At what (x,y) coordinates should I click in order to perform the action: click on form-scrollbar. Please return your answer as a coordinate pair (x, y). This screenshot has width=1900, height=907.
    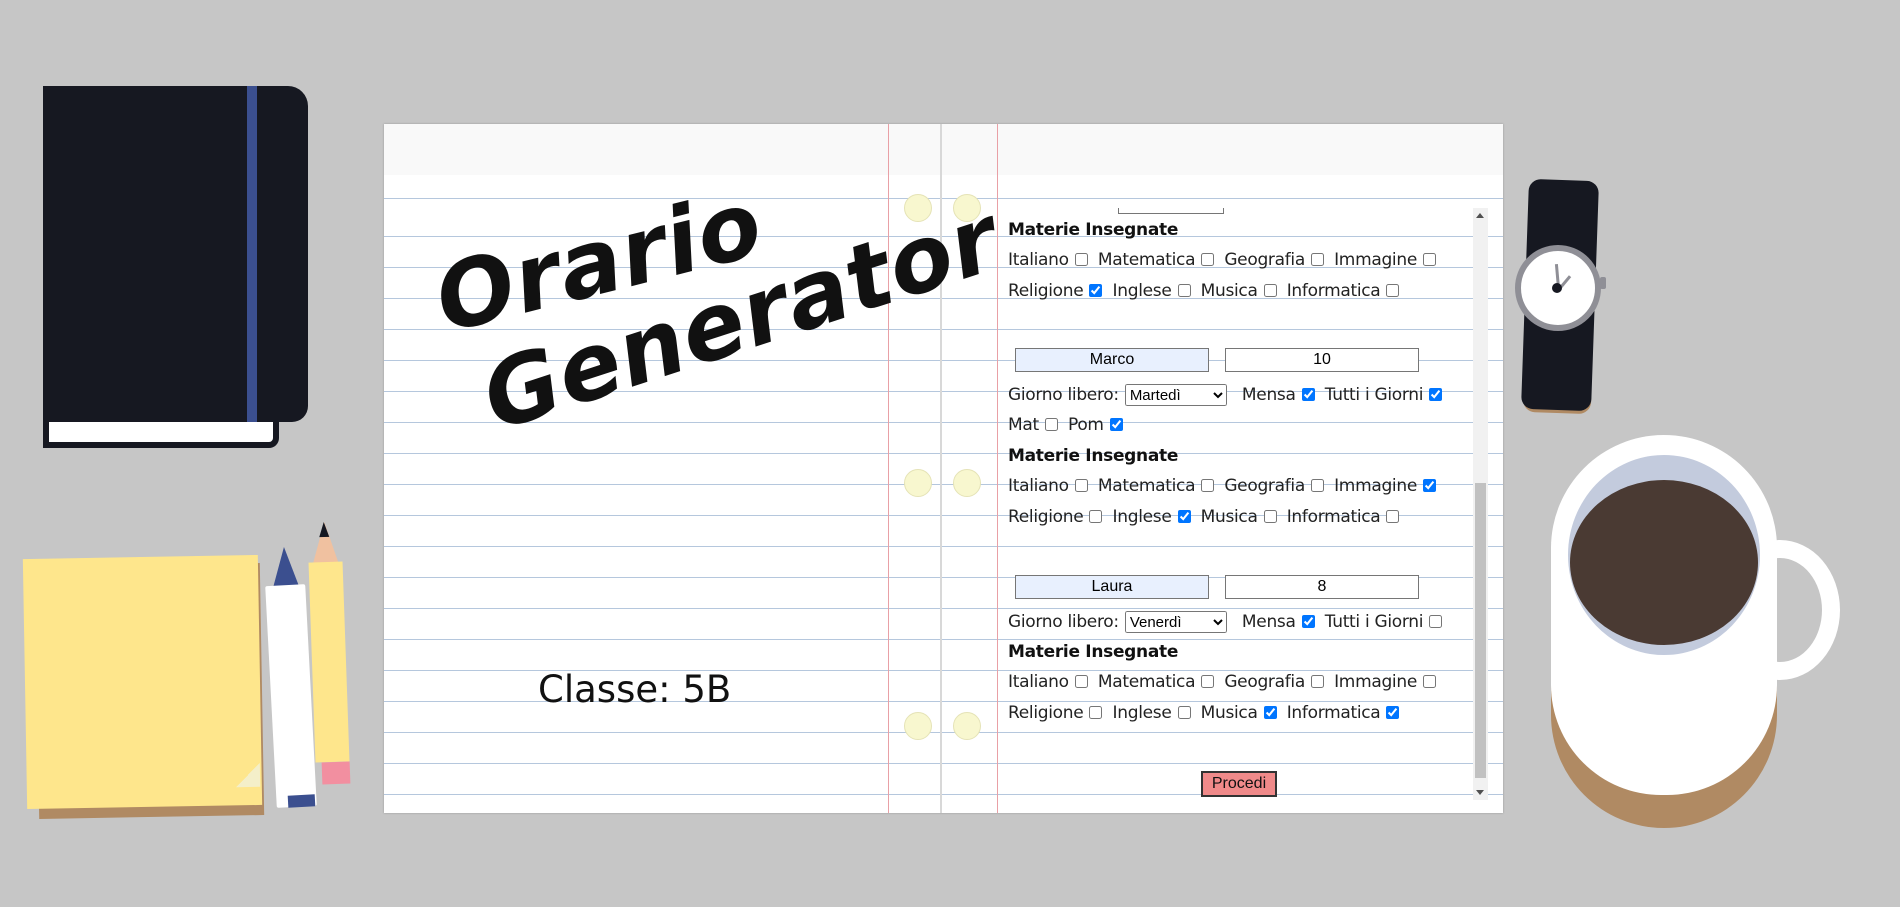
    Looking at the image, I should click on (1480, 504).